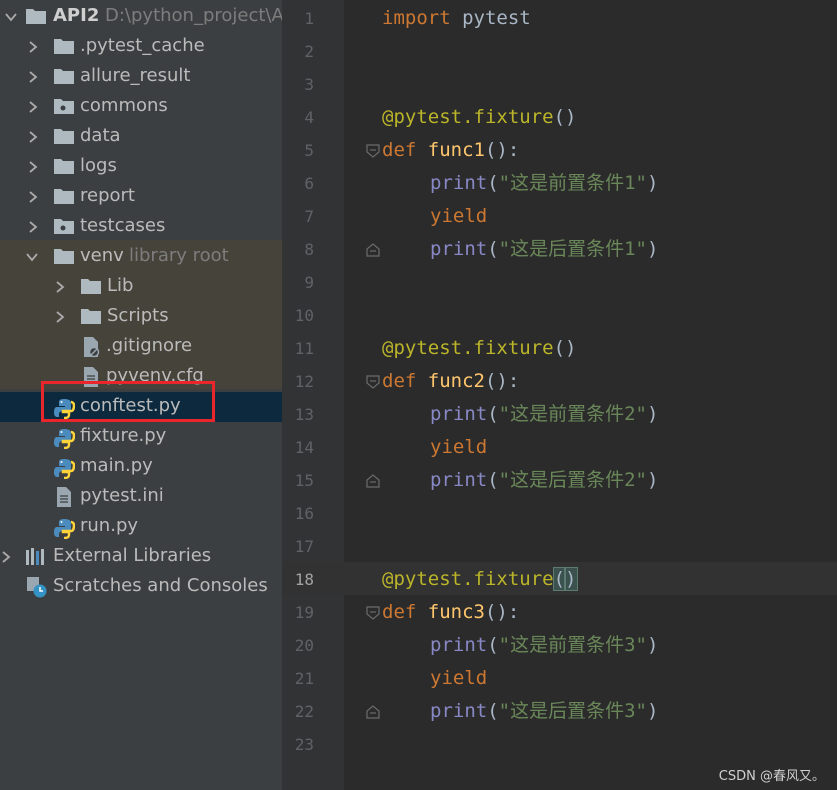  I want to click on tree-item-report: report, so click(107, 195).